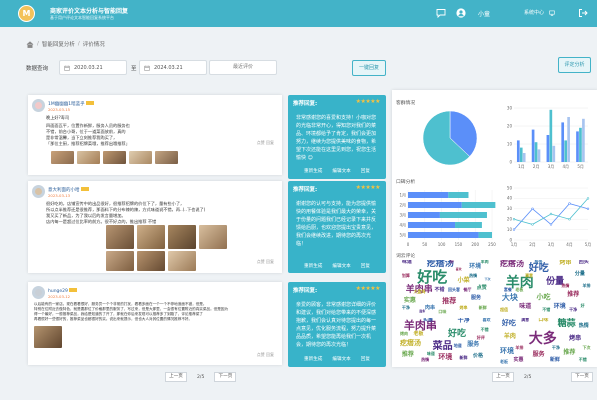 This screenshot has width=597, height=400. What do you see at coordinates (588, 244) in the screenshot?
I see `x-tick-label: 5月` at bounding box center [588, 244].